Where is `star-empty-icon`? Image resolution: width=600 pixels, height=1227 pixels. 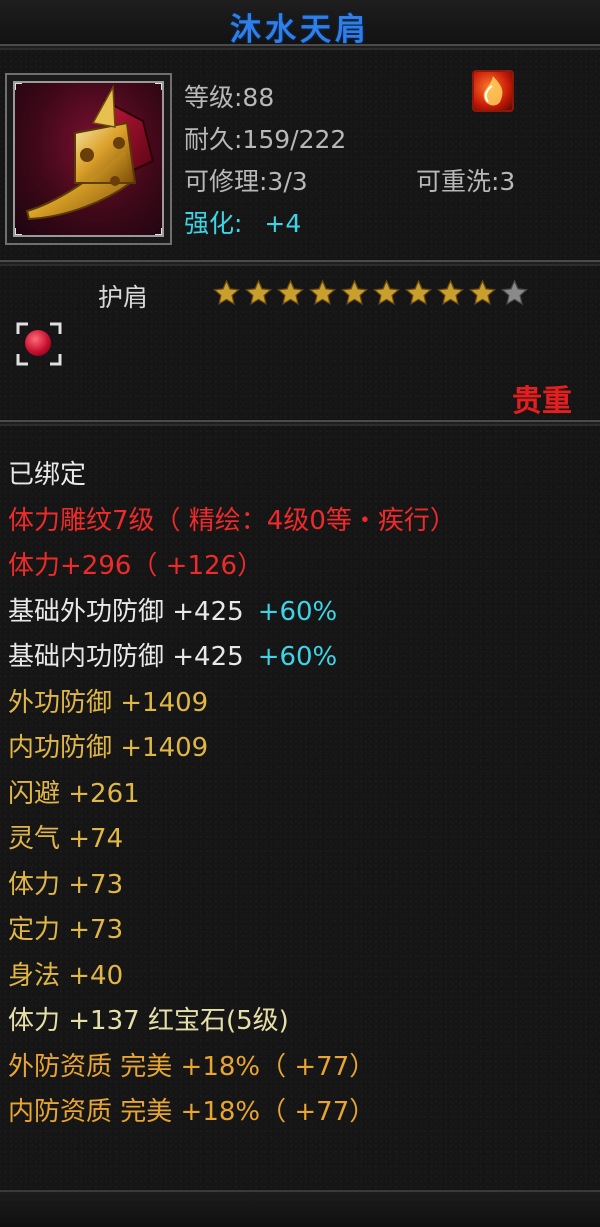 star-empty-icon is located at coordinates (514, 292).